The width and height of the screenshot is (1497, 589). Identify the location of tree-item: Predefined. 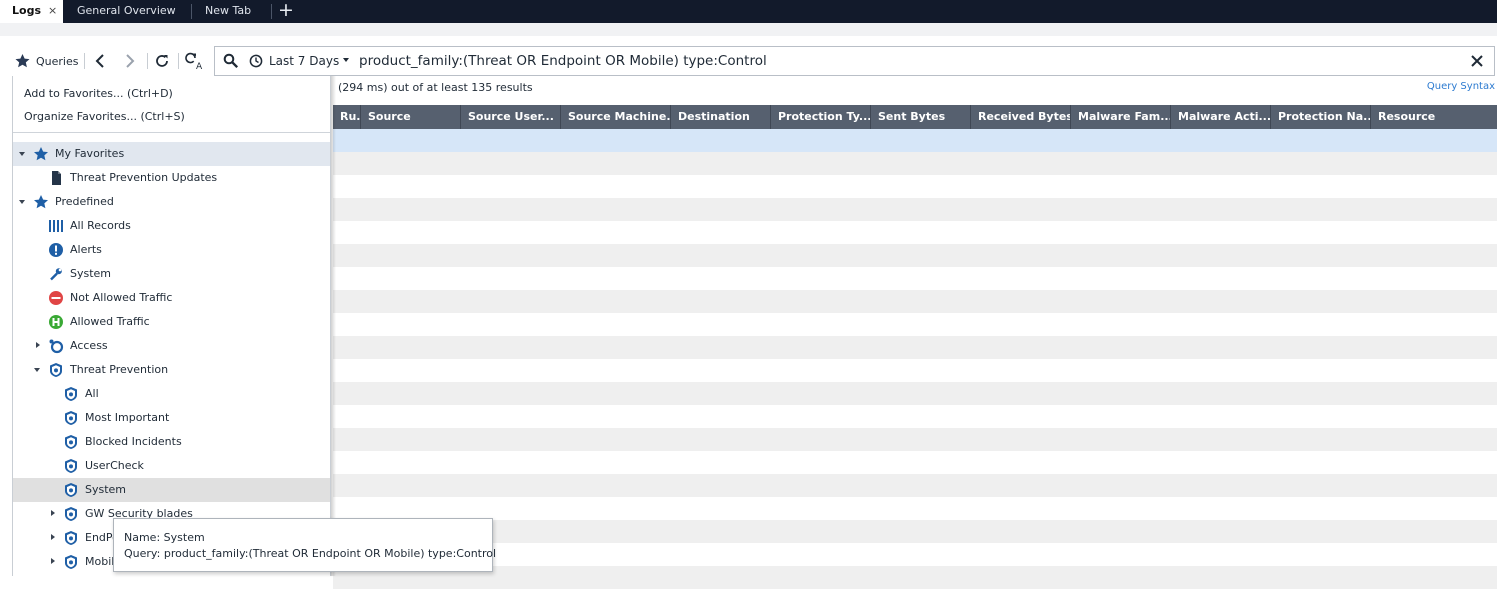
(171, 202).